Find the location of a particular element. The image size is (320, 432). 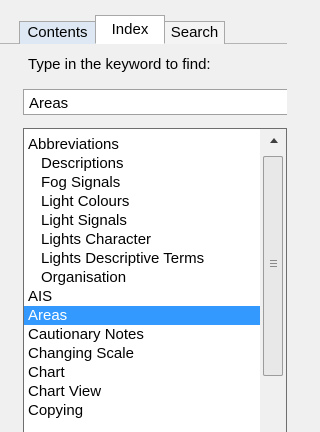

index-item: Cautionary Notes is located at coordinates (142, 334).